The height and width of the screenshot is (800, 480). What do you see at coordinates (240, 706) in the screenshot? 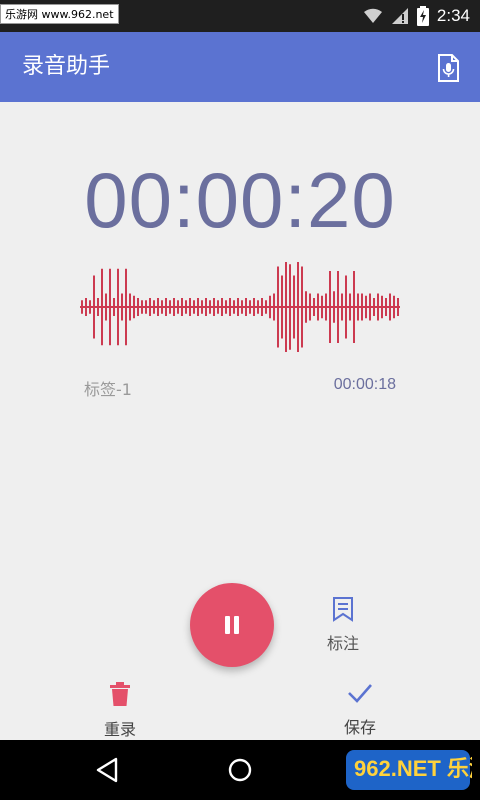
I see `bottom-action-bar: 重录 保存` at bounding box center [240, 706].